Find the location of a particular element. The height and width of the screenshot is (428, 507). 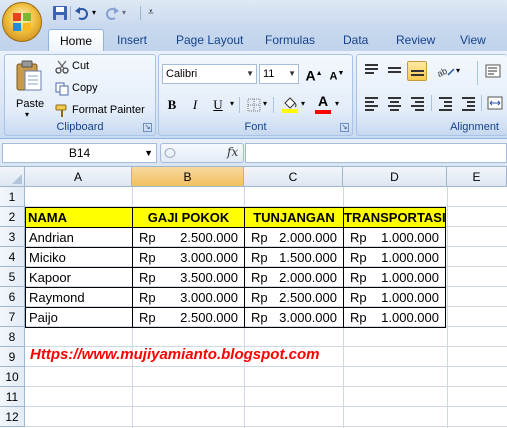

copy-icon is located at coordinates (62, 89).